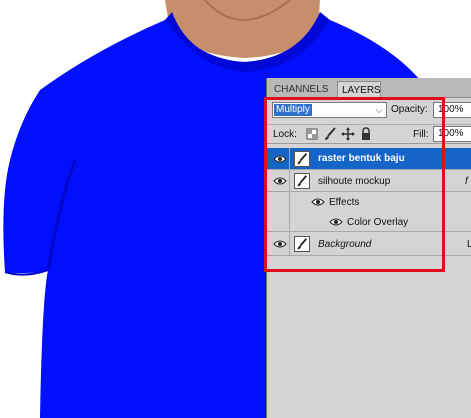 The width and height of the screenshot is (471, 418). I want to click on panel-tab-bar: CHANNELS LAYERS, so click(369, 88).